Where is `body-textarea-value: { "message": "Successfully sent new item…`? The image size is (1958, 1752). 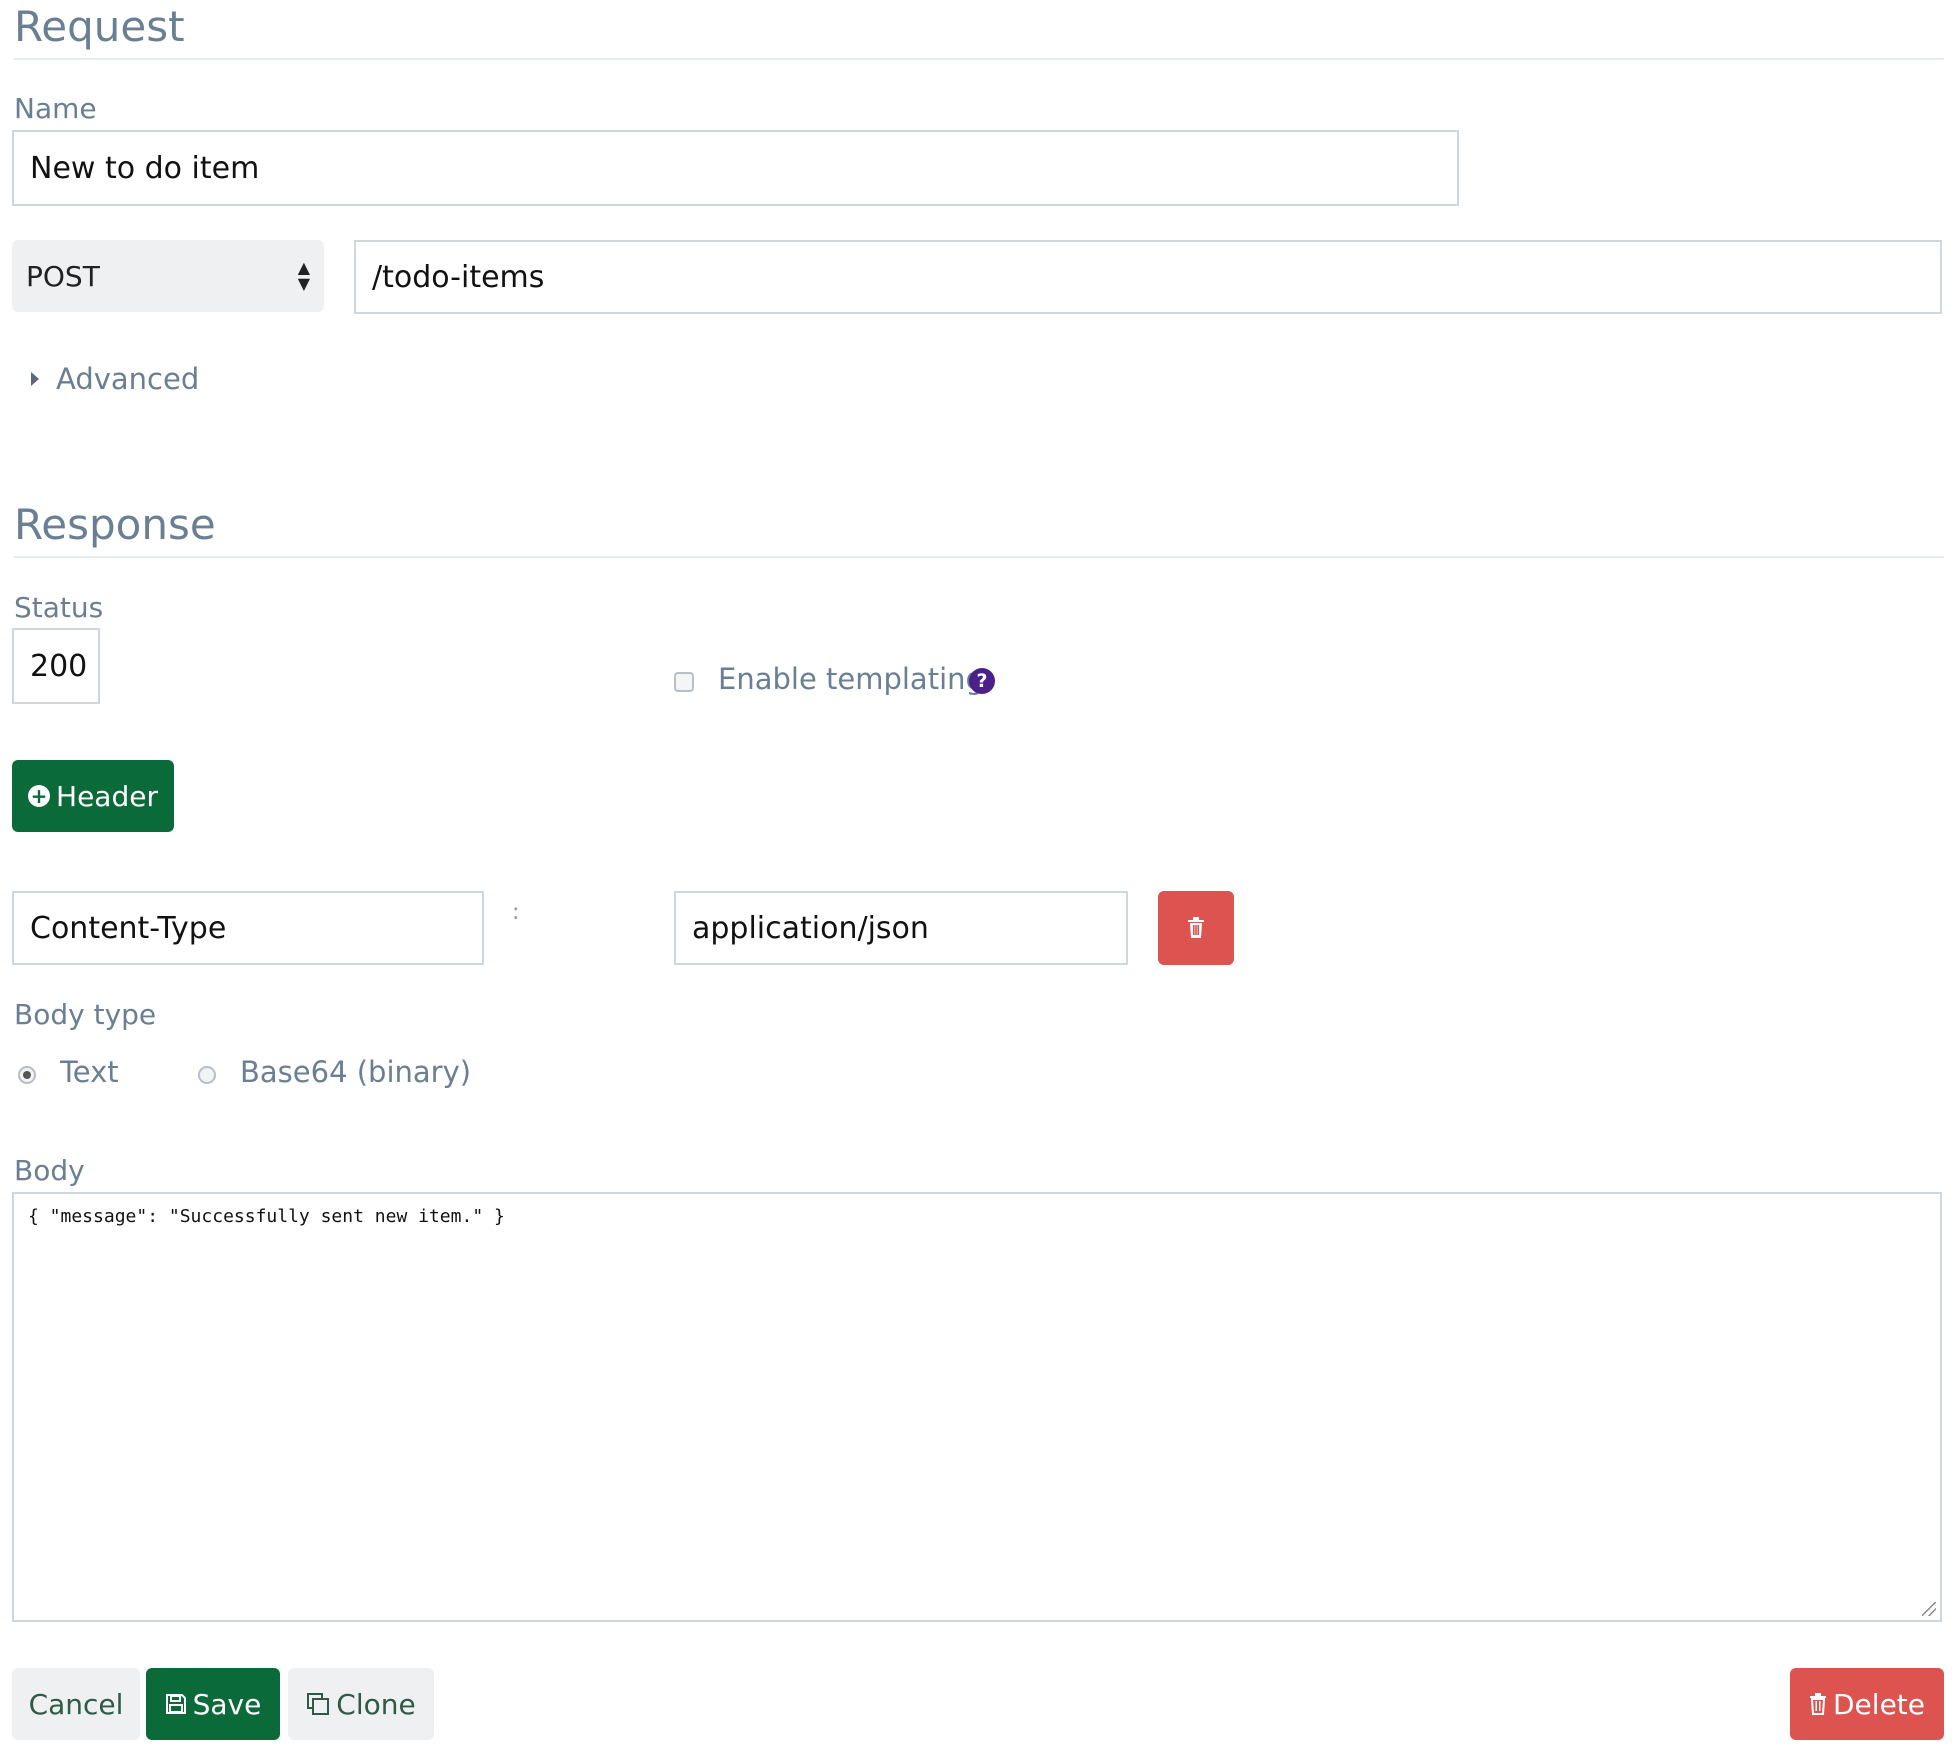
body-textarea-value: { "message": "Successfully sent new item… is located at coordinates (266, 1216).